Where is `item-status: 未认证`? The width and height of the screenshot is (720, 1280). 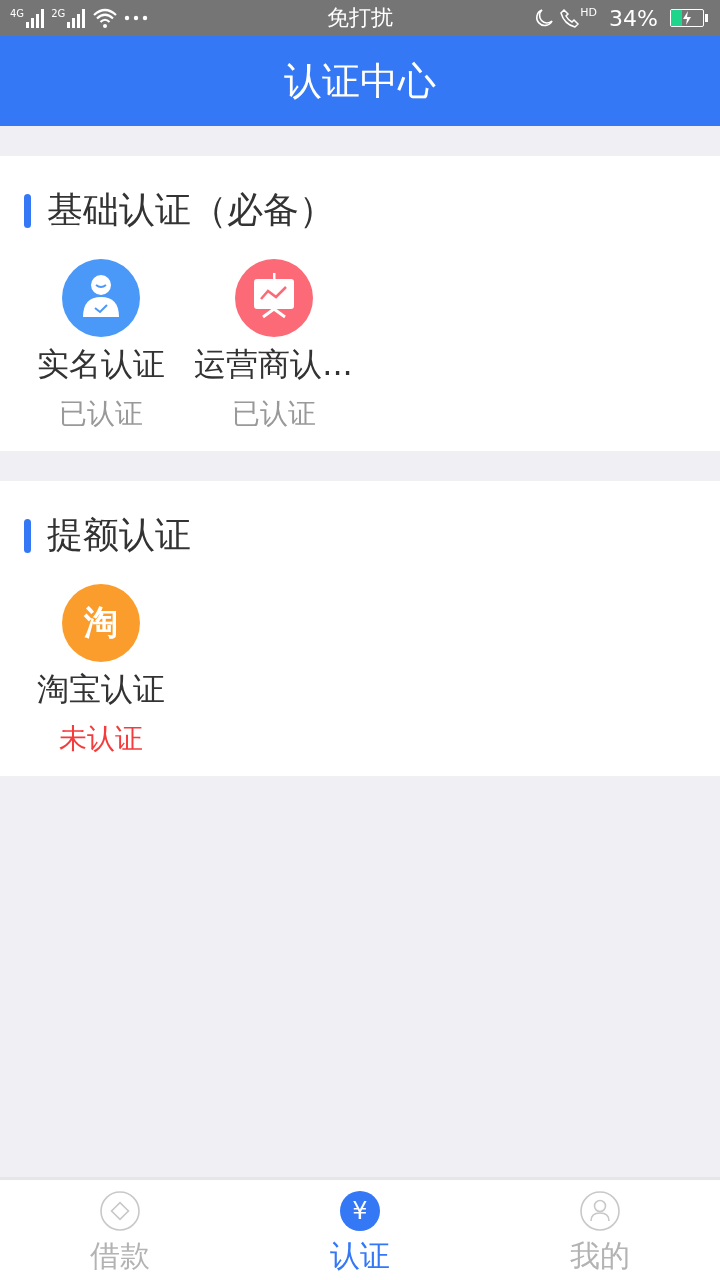
item-status: 未认证 is located at coordinates (100, 739).